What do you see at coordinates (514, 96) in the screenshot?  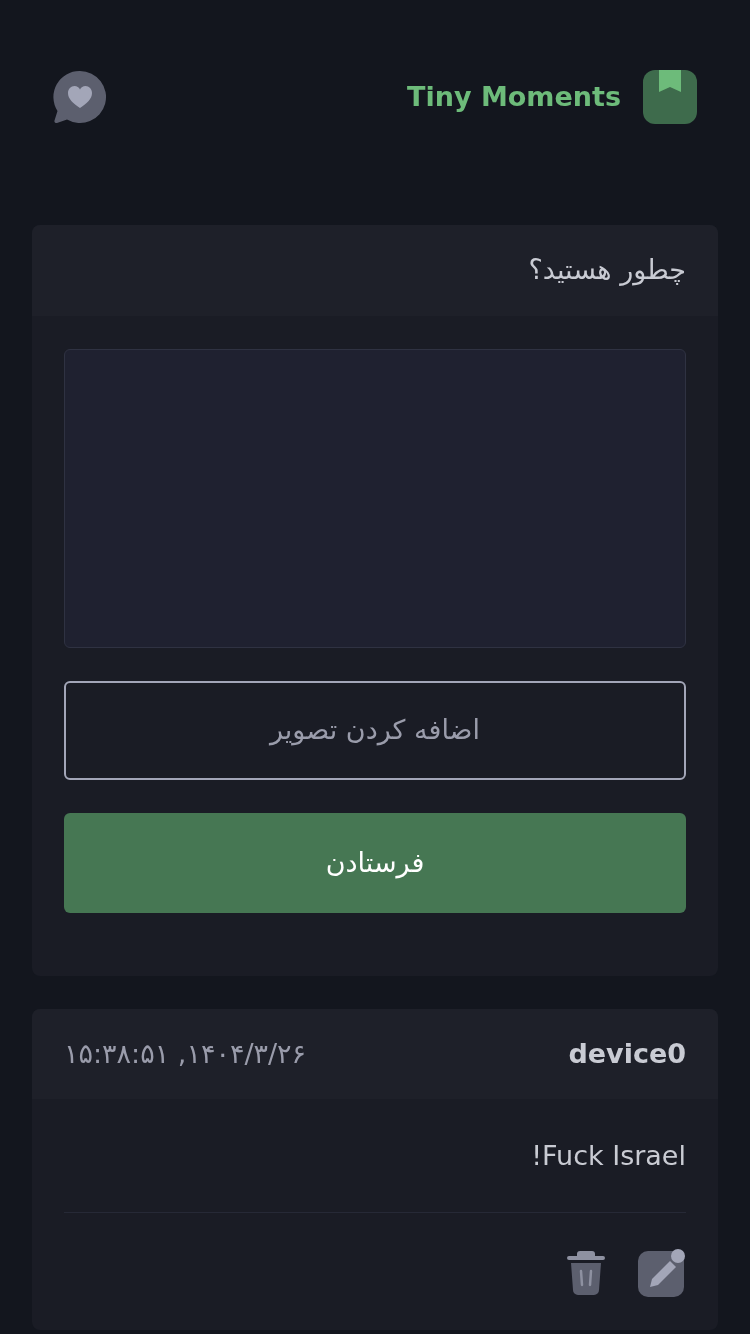 I see `app-title: Tiny Moments` at bounding box center [514, 96].